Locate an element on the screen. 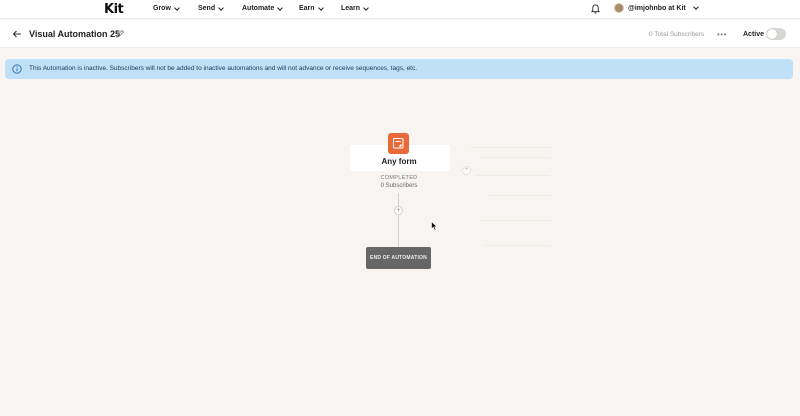 This screenshot has width=800, height=416. user-name: @imjohnbo at Kit is located at coordinates (657, 8).